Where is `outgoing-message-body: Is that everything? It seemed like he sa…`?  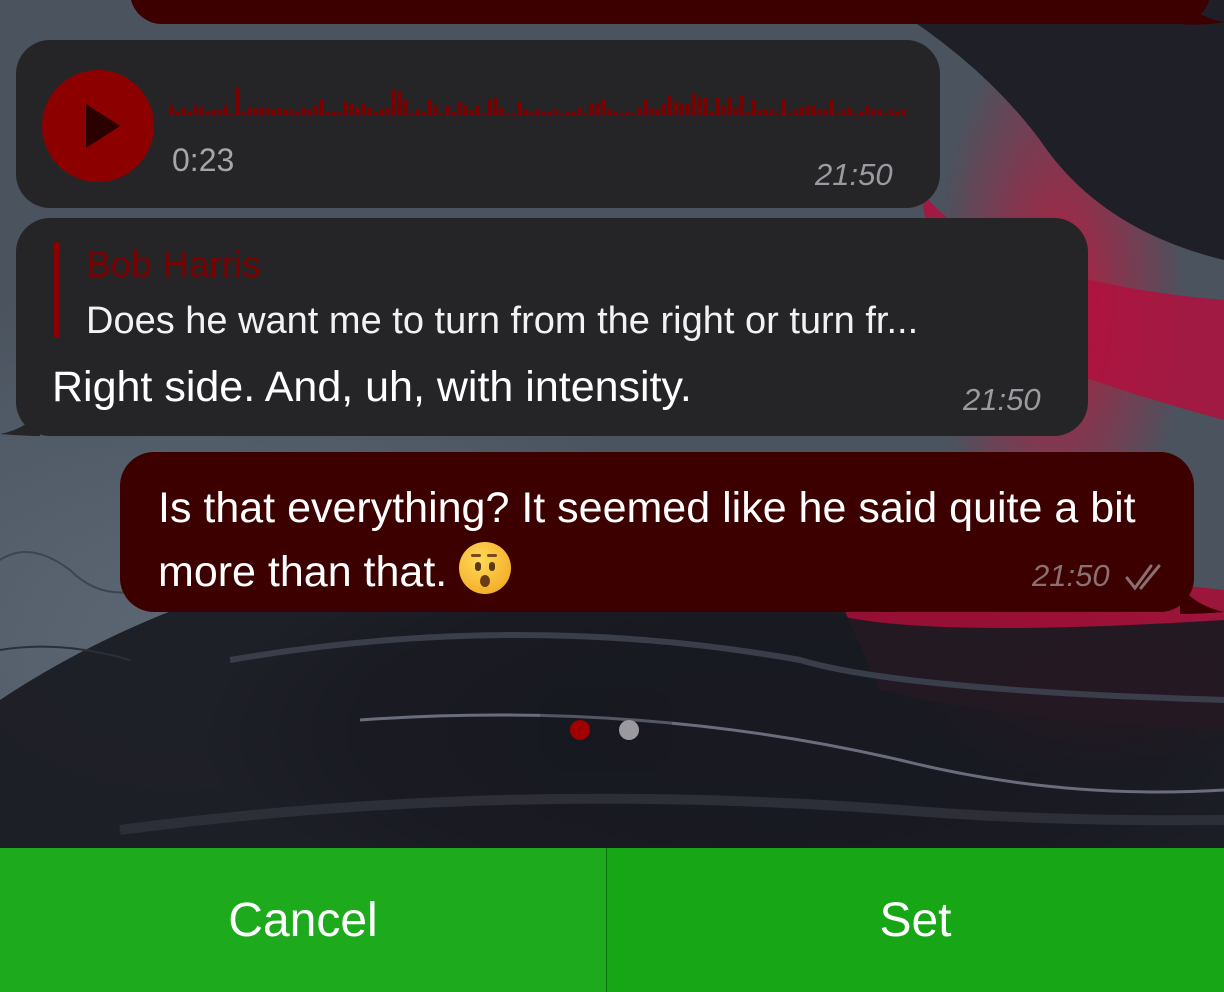
outgoing-message-body: Is that everything? It seemed like he sa… is located at coordinates (647, 540).